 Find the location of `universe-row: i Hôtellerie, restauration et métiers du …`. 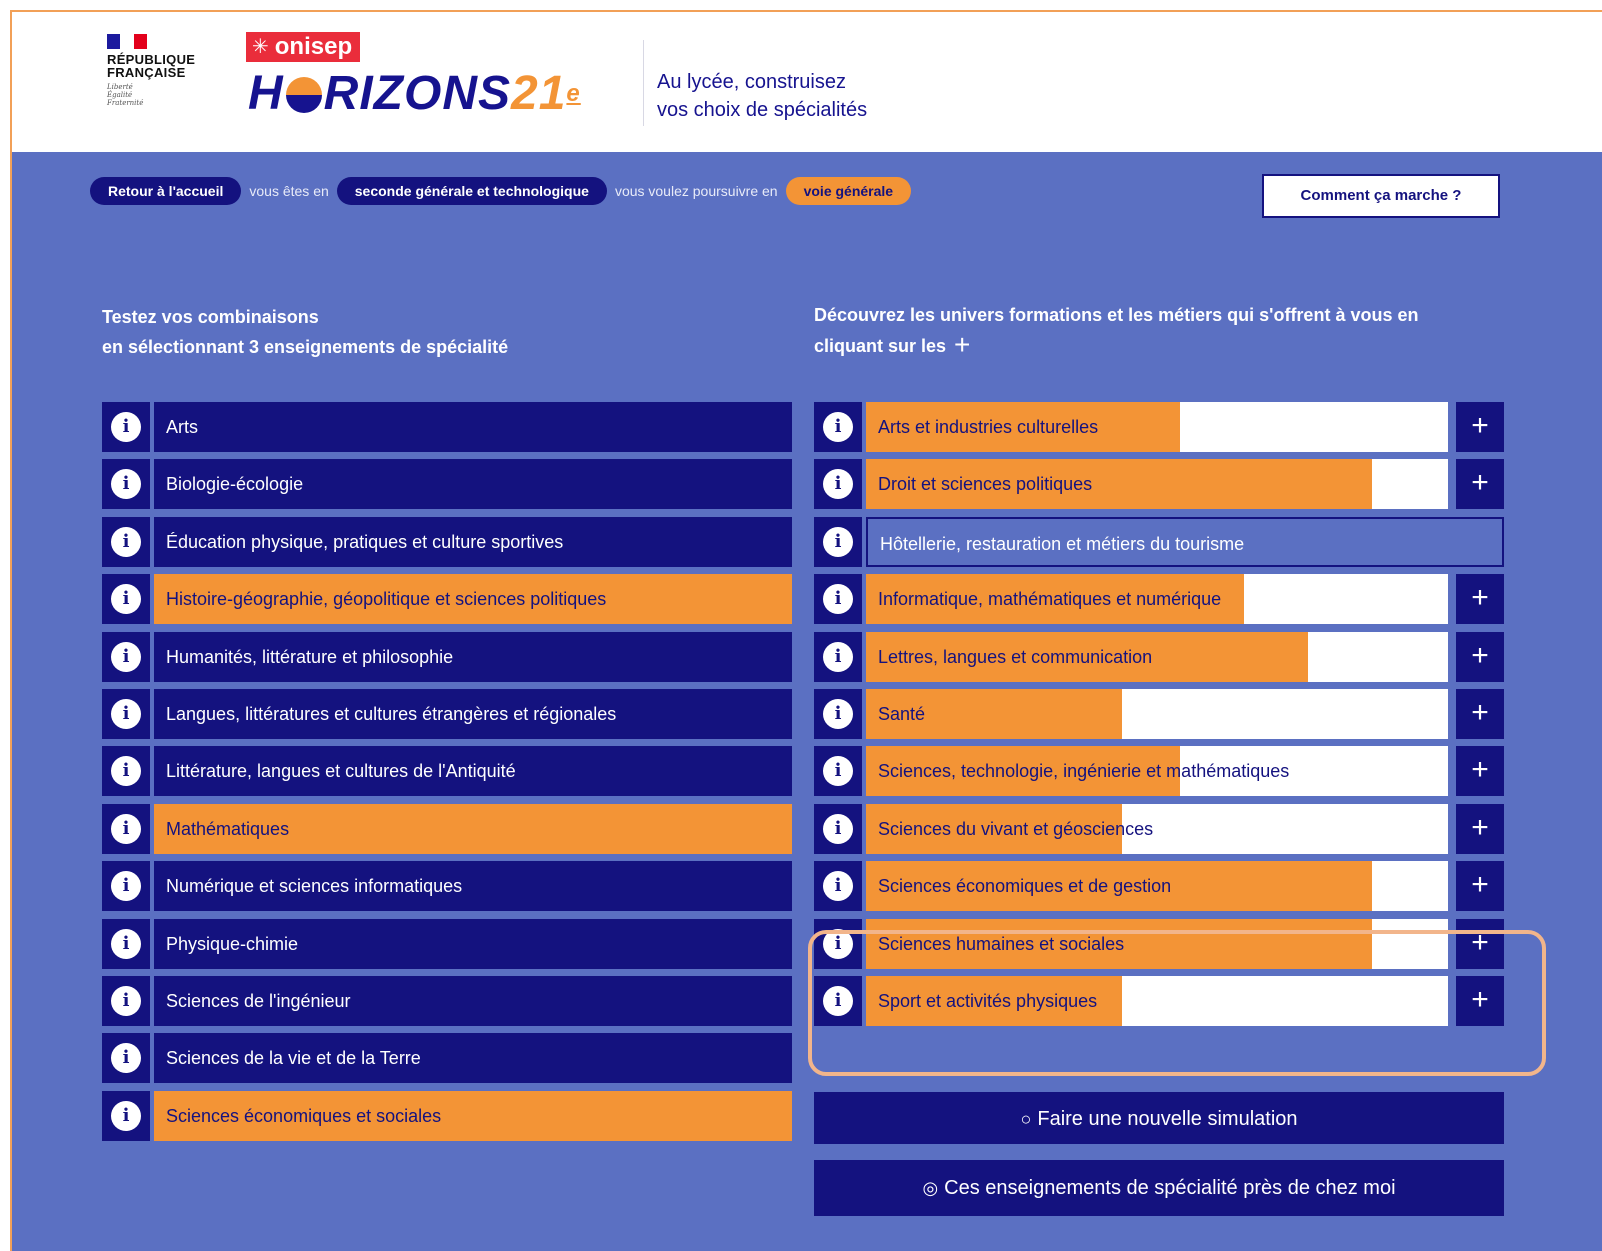

universe-row: i Hôtellerie, restauration et métiers du … is located at coordinates (1159, 542).